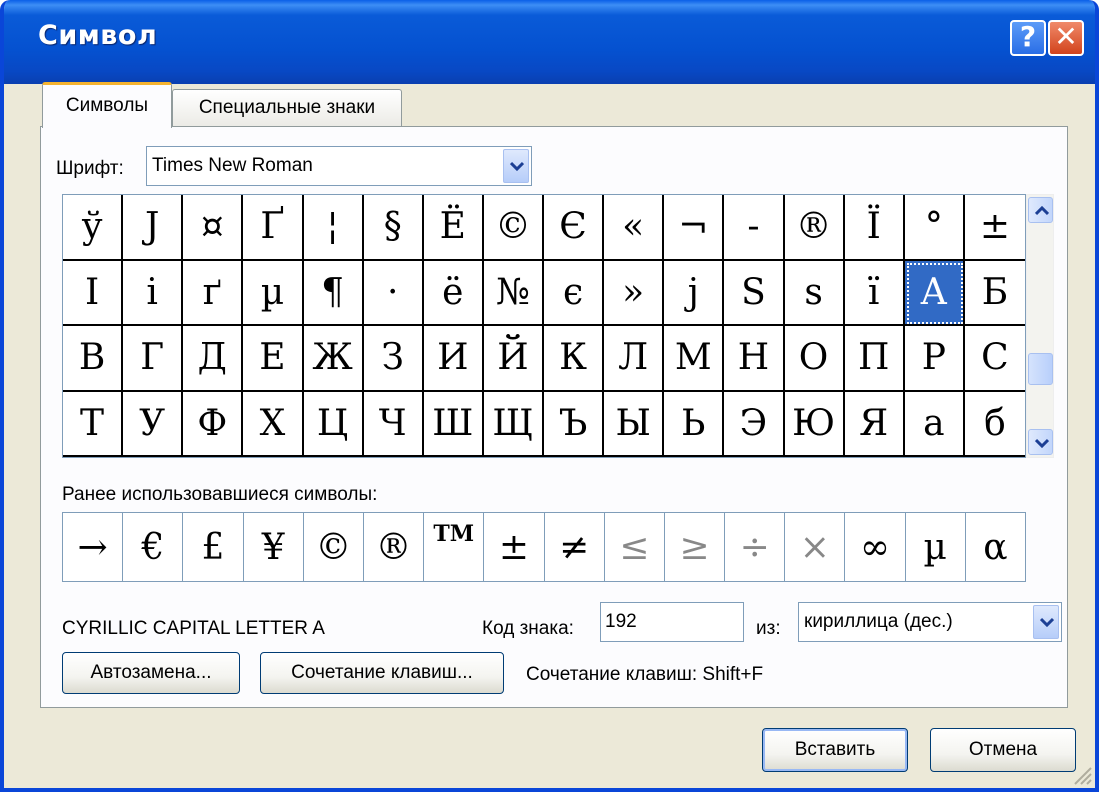 The height and width of the screenshot is (792, 1099). What do you see at coordinates (213, 547) in the screenshot?
I see `recent-symbol-cell: £` at bounding box center [213, 547].